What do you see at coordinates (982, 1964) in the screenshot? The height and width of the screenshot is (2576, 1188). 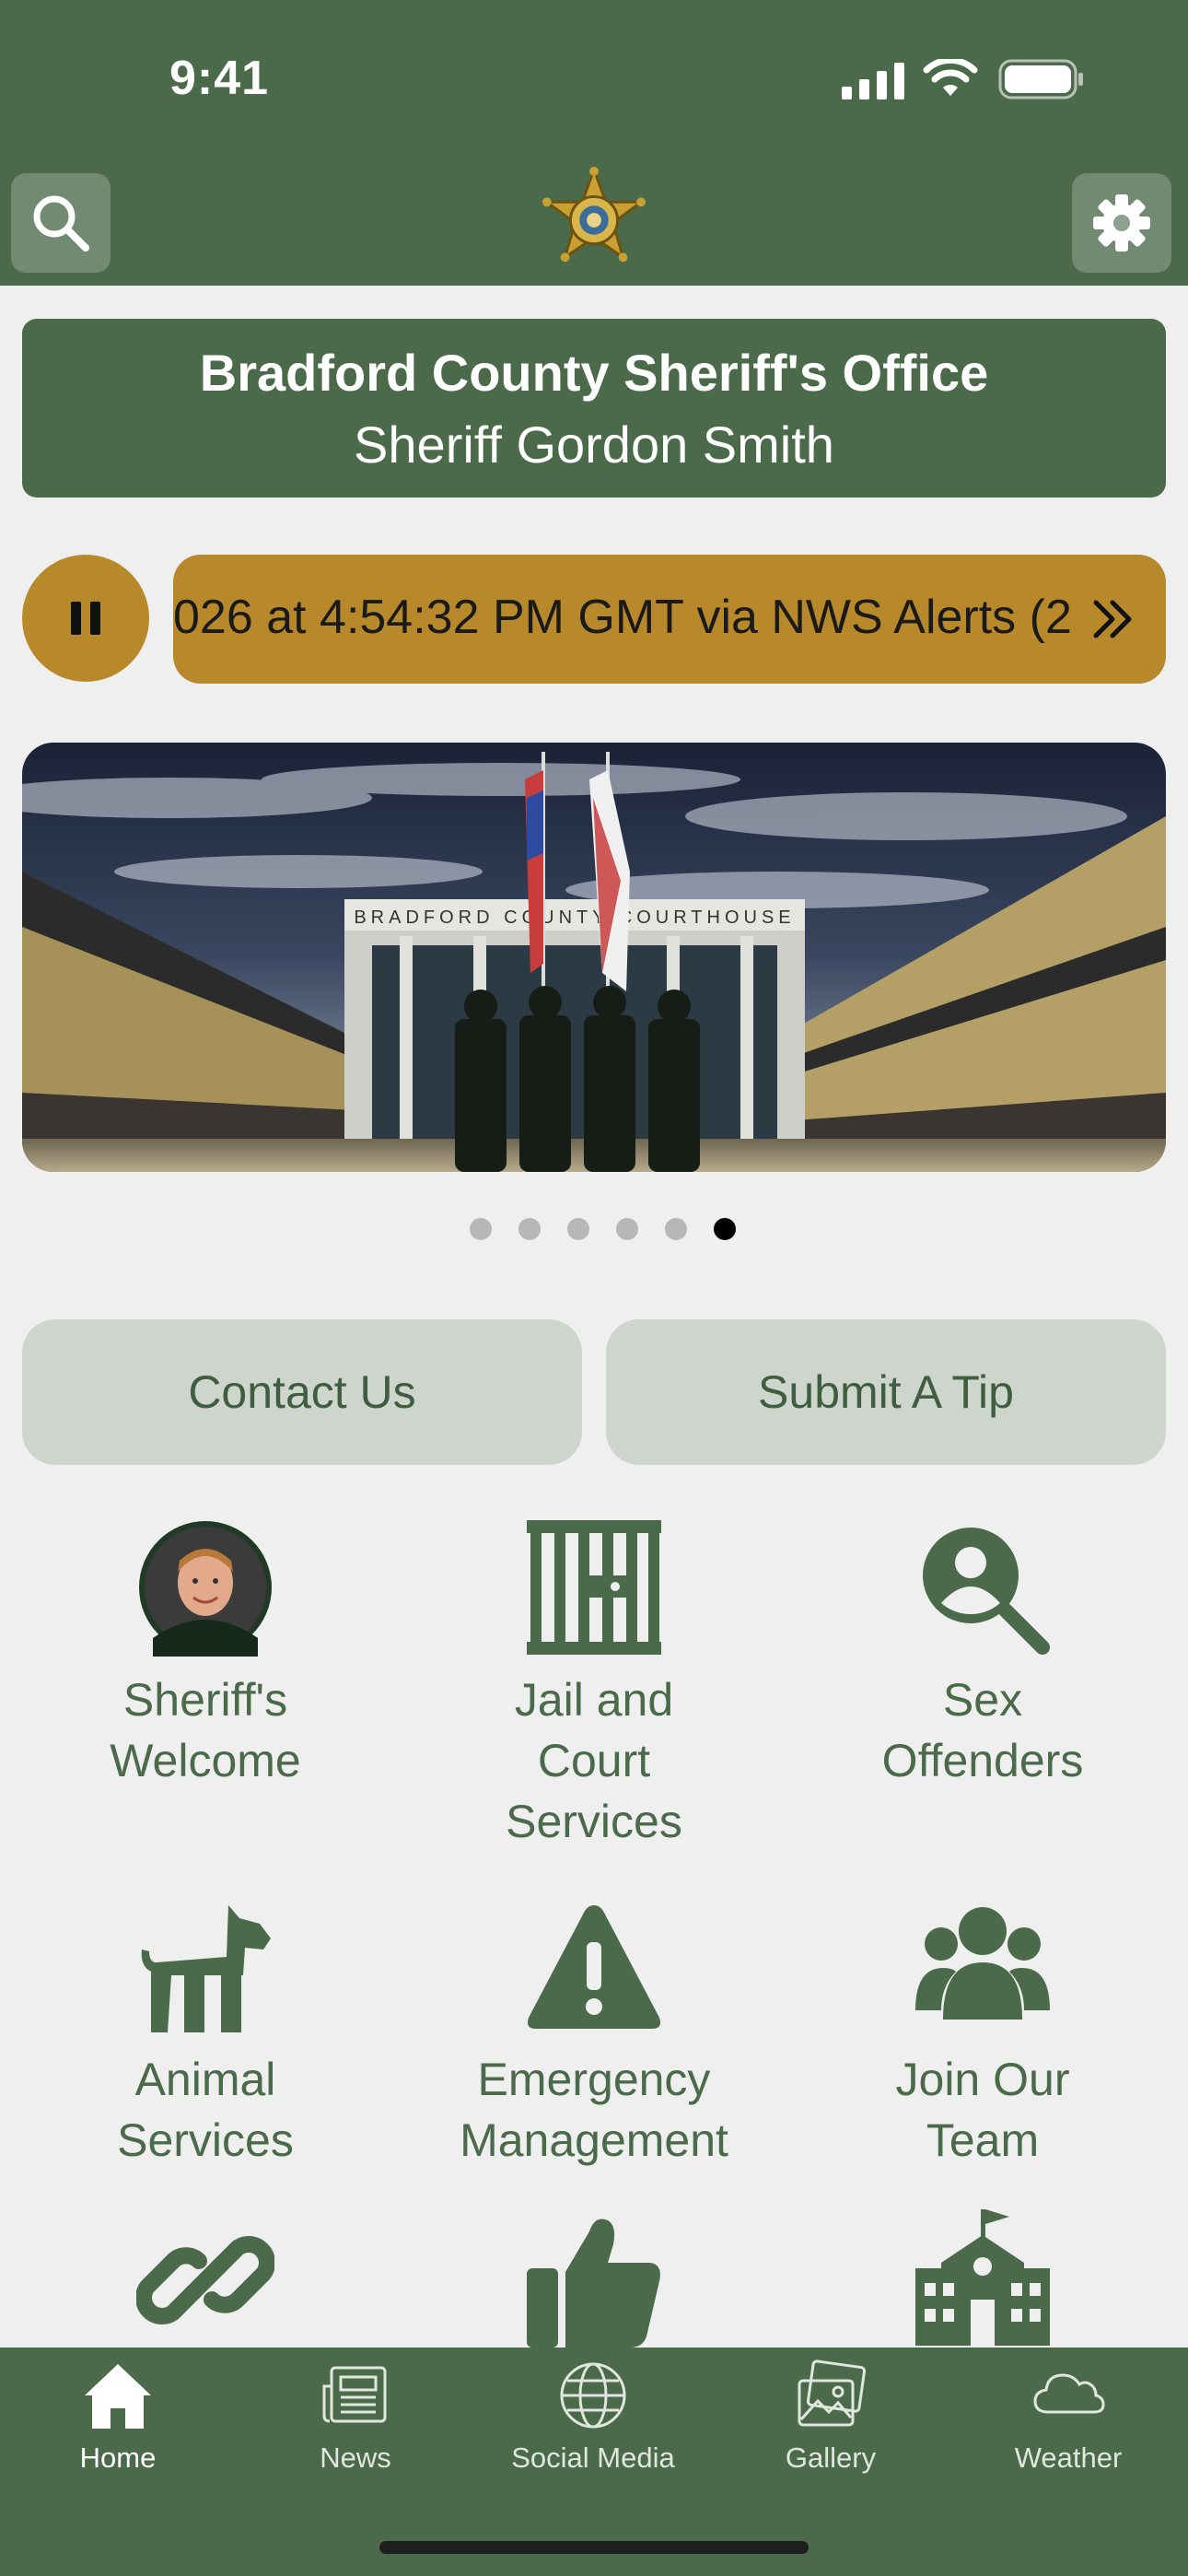 I see `users-icon` at bounding box center [982, 1964].